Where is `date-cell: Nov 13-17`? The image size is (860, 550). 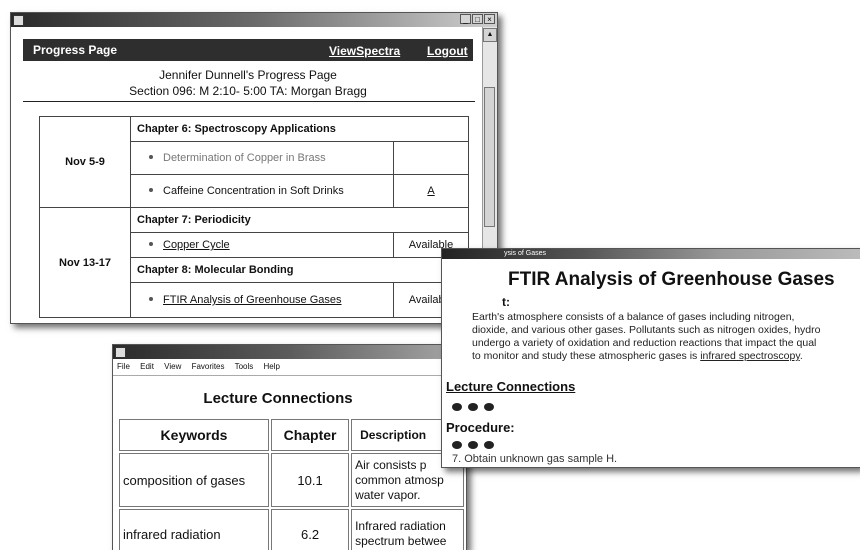 date-cell: Nov 13-17 is located at coordinates (85, 262).